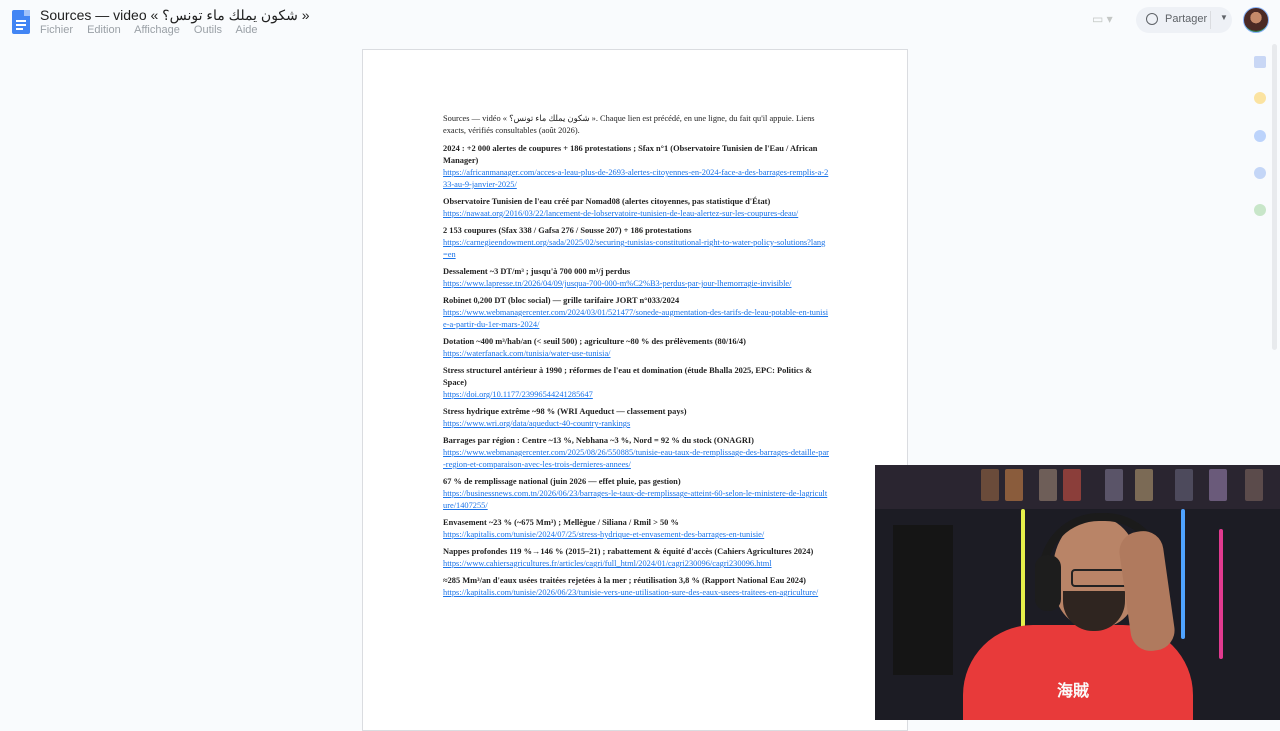  I want to click on avatar, so click(1256, 20).